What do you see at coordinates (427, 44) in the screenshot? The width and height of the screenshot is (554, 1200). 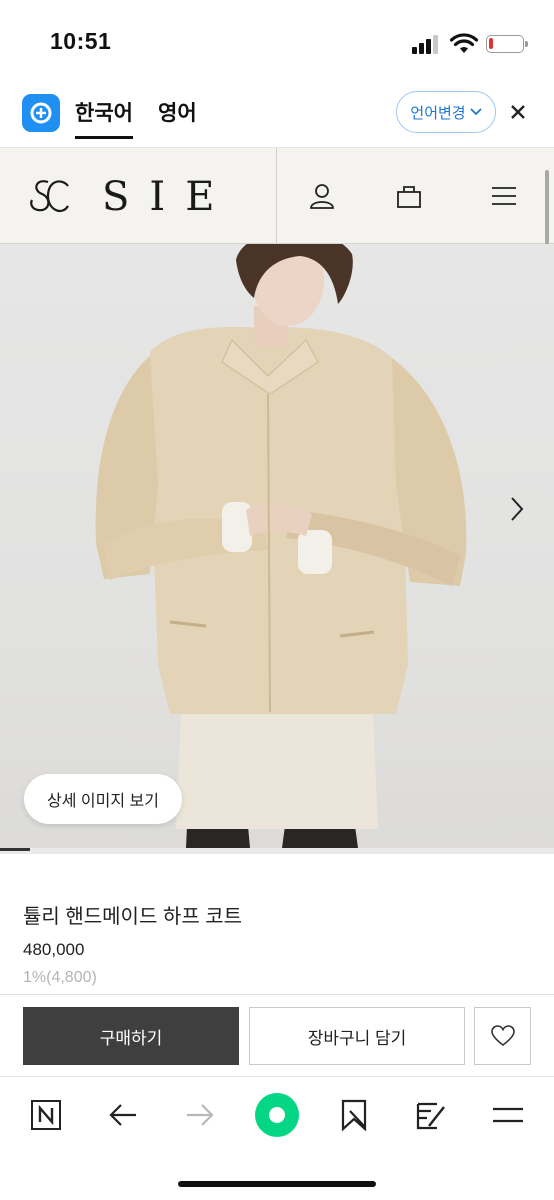 I see `cellular-signal-icon` at bounding box center [427, 44].